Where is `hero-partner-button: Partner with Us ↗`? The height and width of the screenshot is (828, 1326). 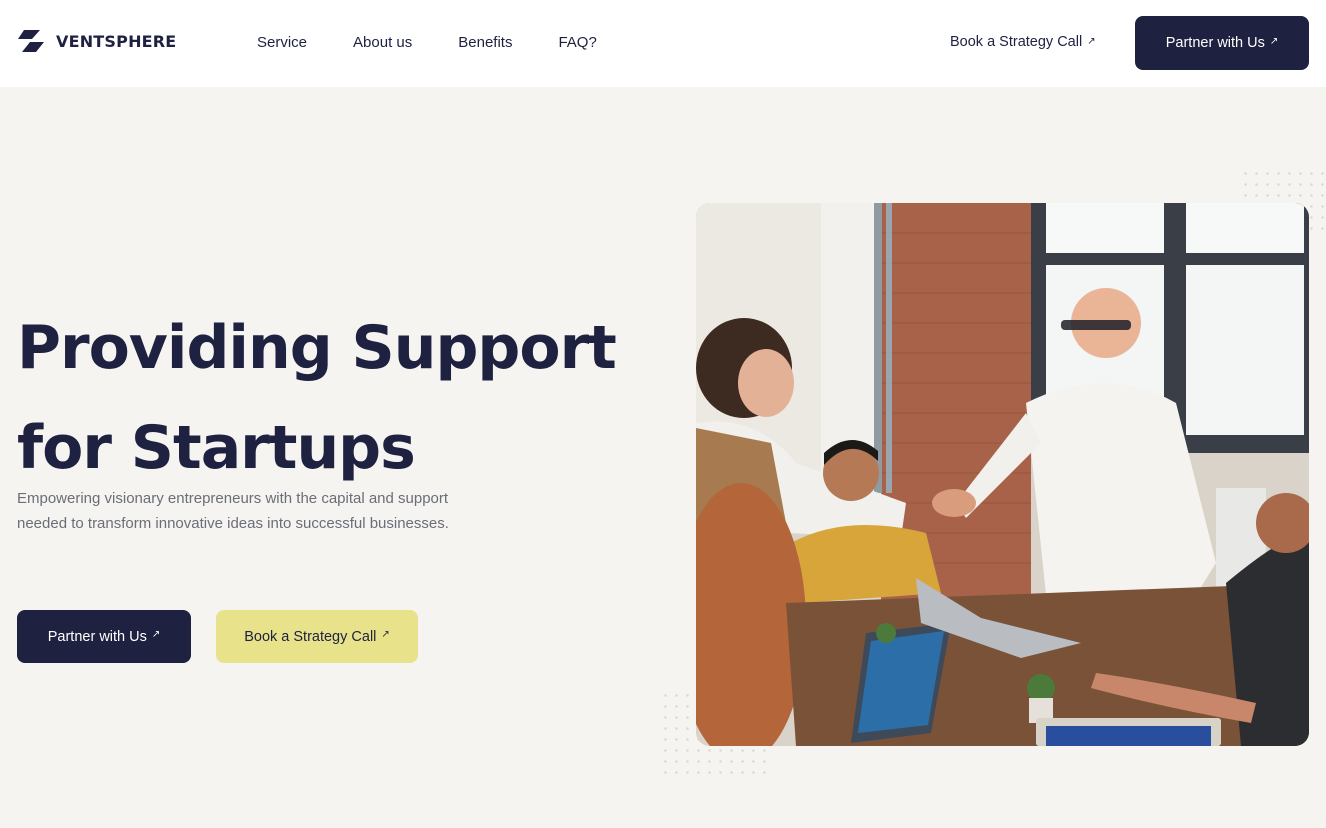
hero-partner-button: Partner with Us ↗ is located at coordinates (104, 636).